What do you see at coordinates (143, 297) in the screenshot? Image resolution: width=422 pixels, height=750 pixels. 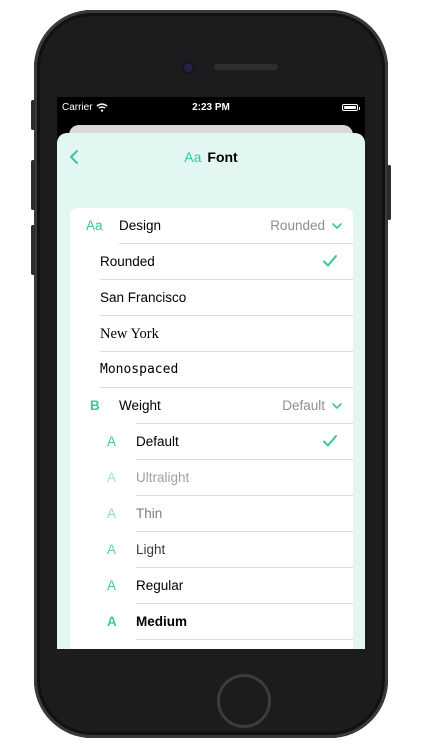 I see `design-option-label: San Francisco` at bounding box center [143, 297].